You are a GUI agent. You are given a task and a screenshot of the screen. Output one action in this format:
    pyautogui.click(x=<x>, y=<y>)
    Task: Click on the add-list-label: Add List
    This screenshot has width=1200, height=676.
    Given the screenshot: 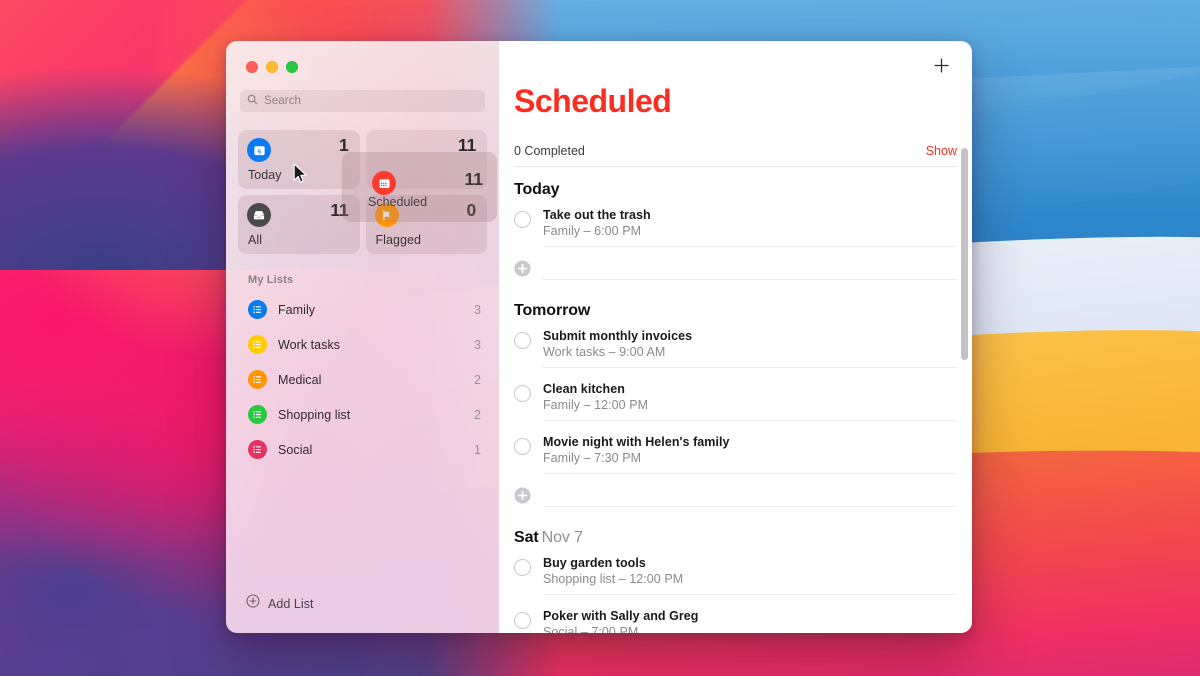 What is the action you would take?
    pyautogui.click(x=291, y=603)
    